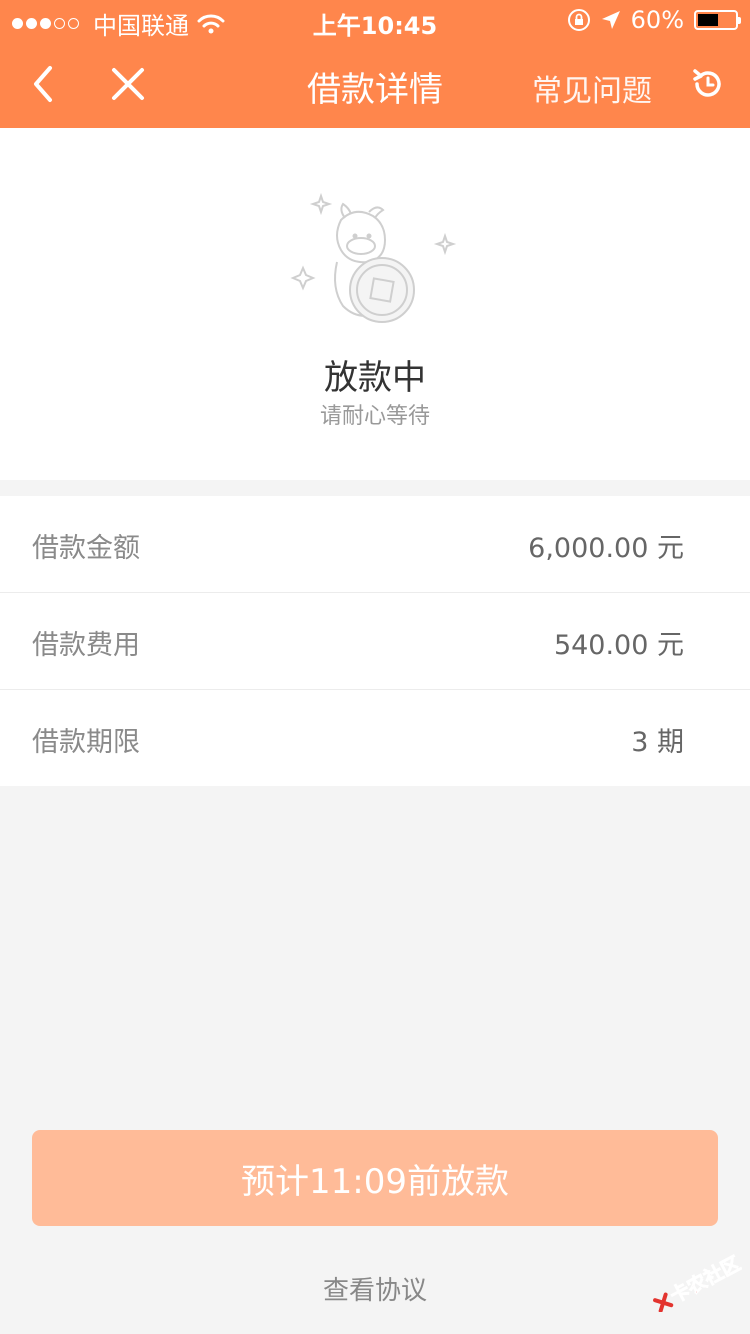 Image resolution: width=750 pixels, height=1334 pixels. I want to click on detail-label: 借款金额, so click(86, 548).